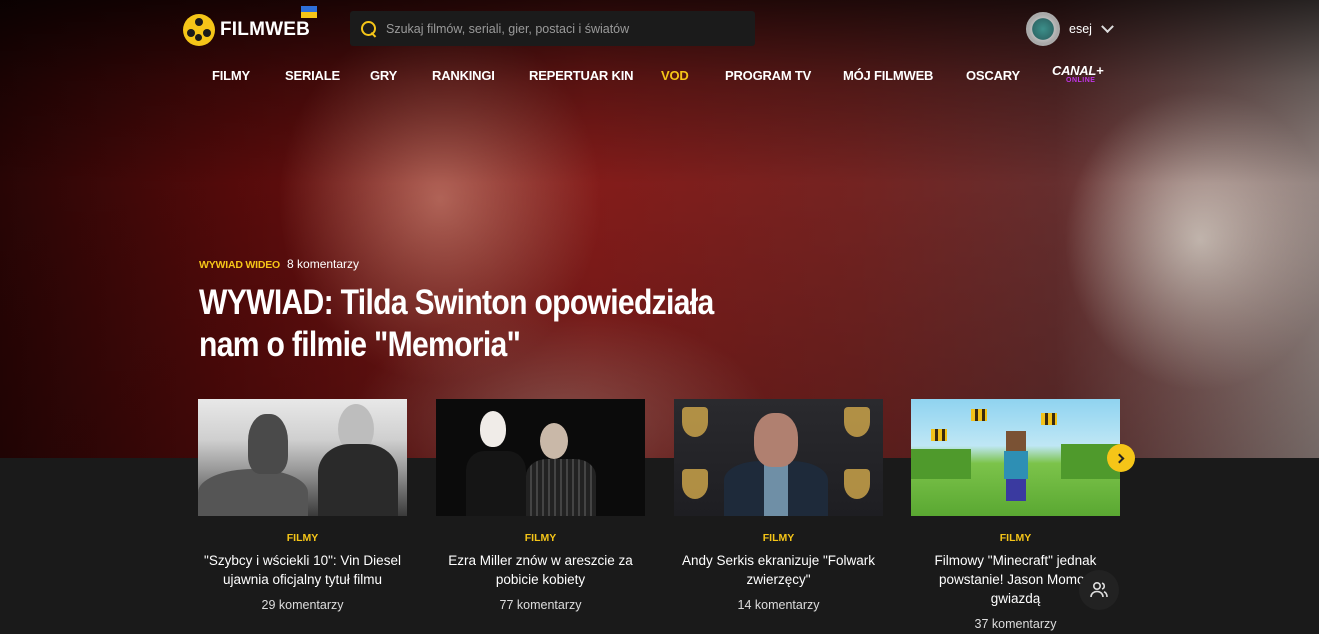 This screenshot has height=634, width=1319. What do you see at coordinates (1080, 29) in the screenshot?
I see `username: esej` at bounding box center [1080, 29].